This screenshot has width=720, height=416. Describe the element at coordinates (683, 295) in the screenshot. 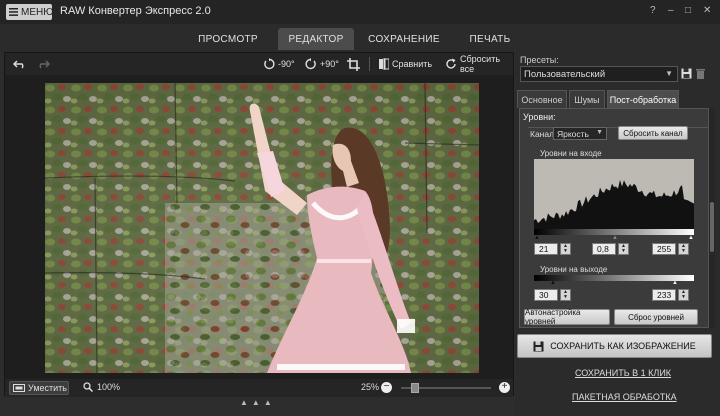

I see `output-white-spinner: ▲ ▼` at that location.